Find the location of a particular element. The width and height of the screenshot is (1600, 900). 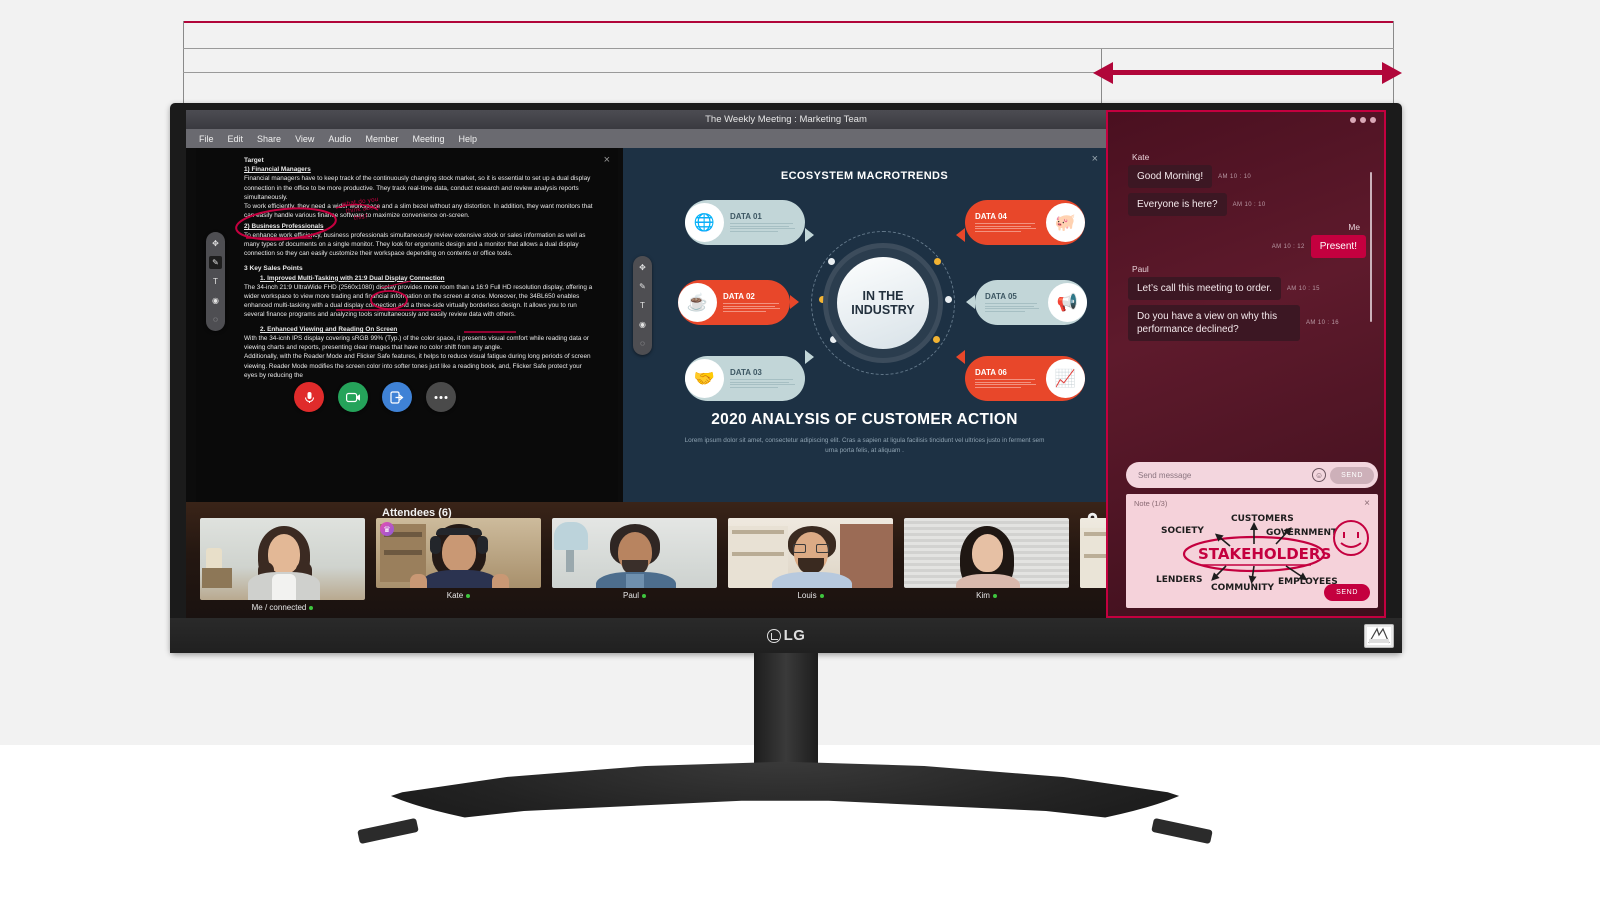

document-tool-palette: ✥ ✎ T ◉ ◌ is located at coordinates (215, 281).